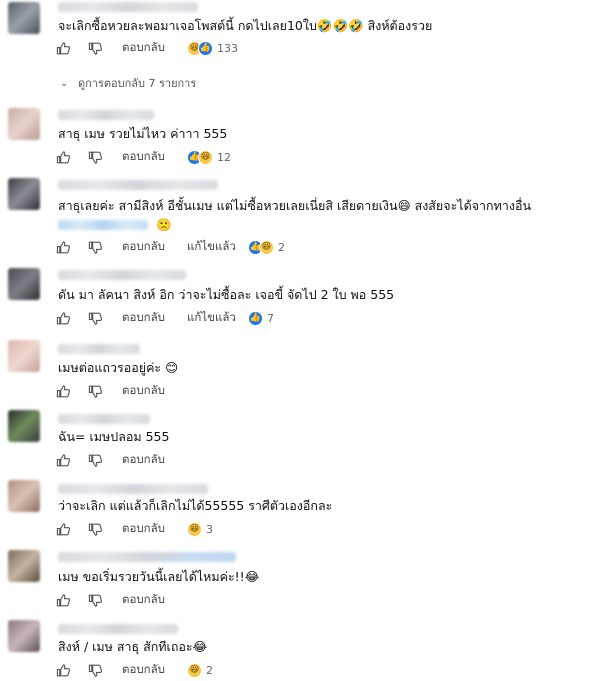  I want to click on chevron-down-icon: ⌄, so click(64, 83).